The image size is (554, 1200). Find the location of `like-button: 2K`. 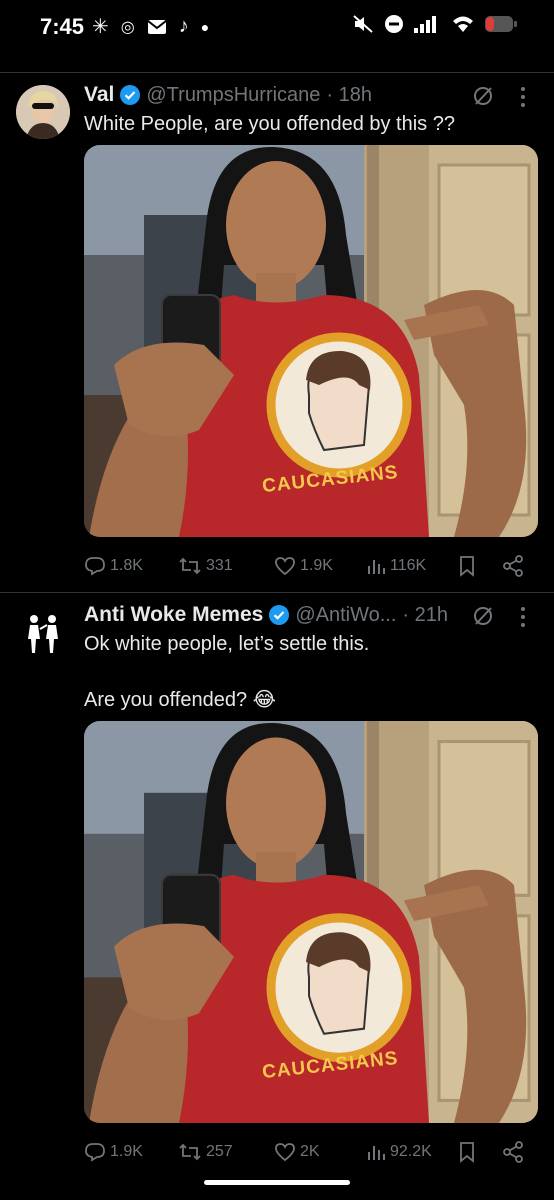

like-button: 2K is located at coordinates (297, 1152).